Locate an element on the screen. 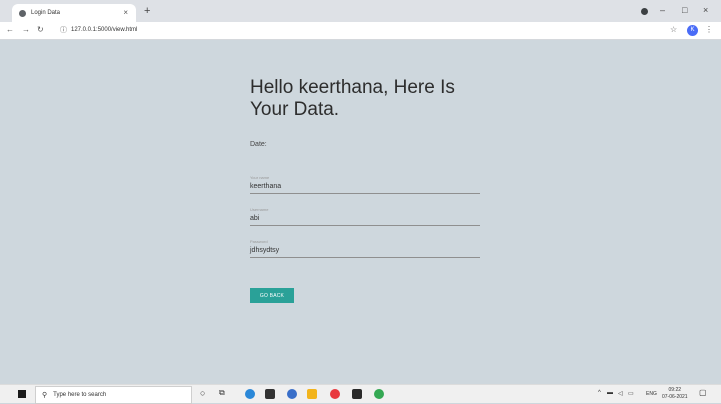 The width and height of the screenshot is (721, 404). browser-tab-strip: Login Data × + – □ × is located at coordinates (360, 11).